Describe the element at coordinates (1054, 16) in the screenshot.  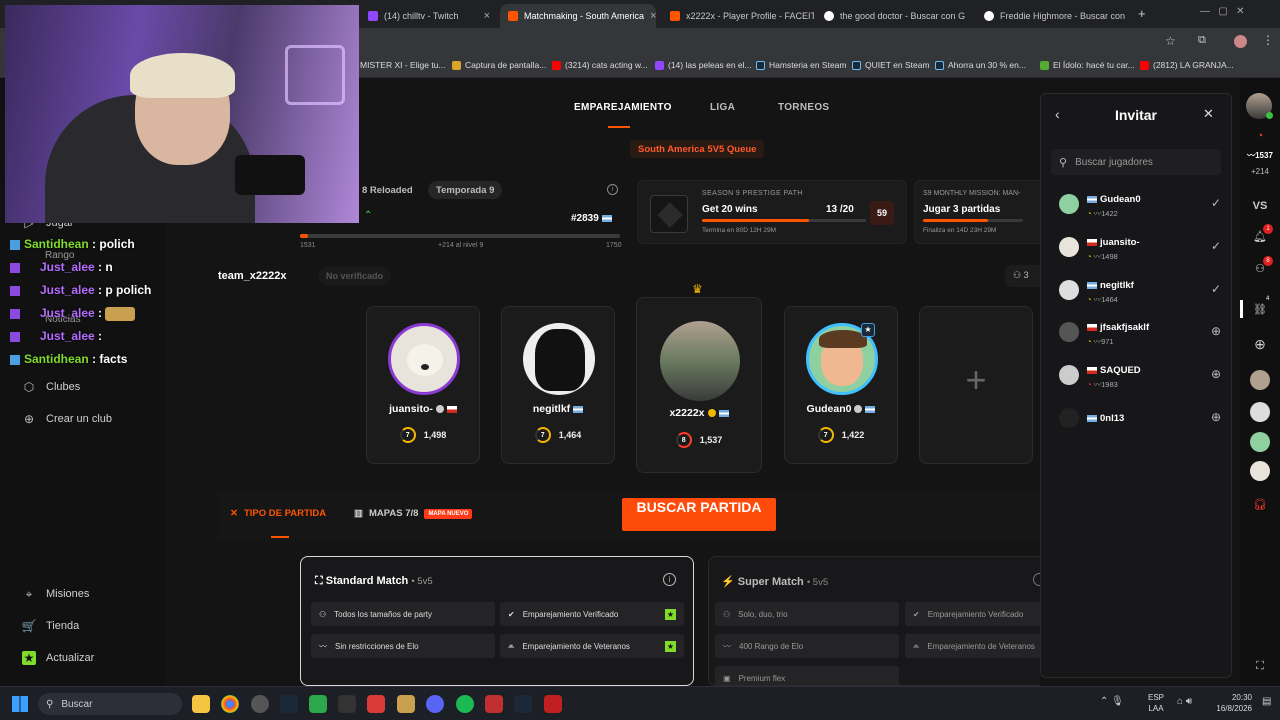
I see `tab-google-search-2: Freddie Highmore - Buscar con×` at that location.